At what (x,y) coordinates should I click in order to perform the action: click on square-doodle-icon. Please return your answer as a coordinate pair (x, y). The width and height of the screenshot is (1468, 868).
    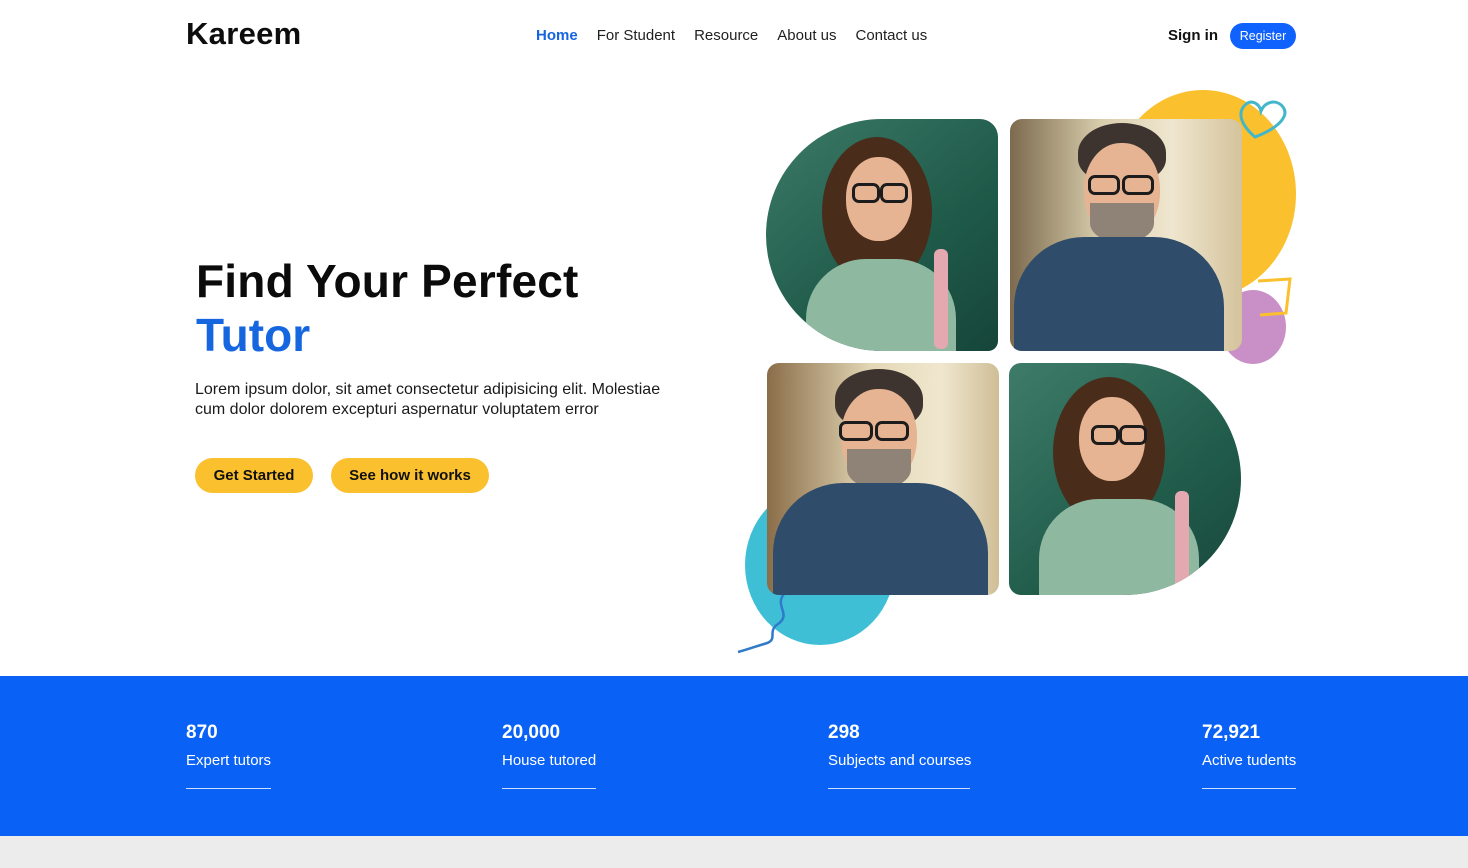
    Looking at the image, I should click on (1274, 297).